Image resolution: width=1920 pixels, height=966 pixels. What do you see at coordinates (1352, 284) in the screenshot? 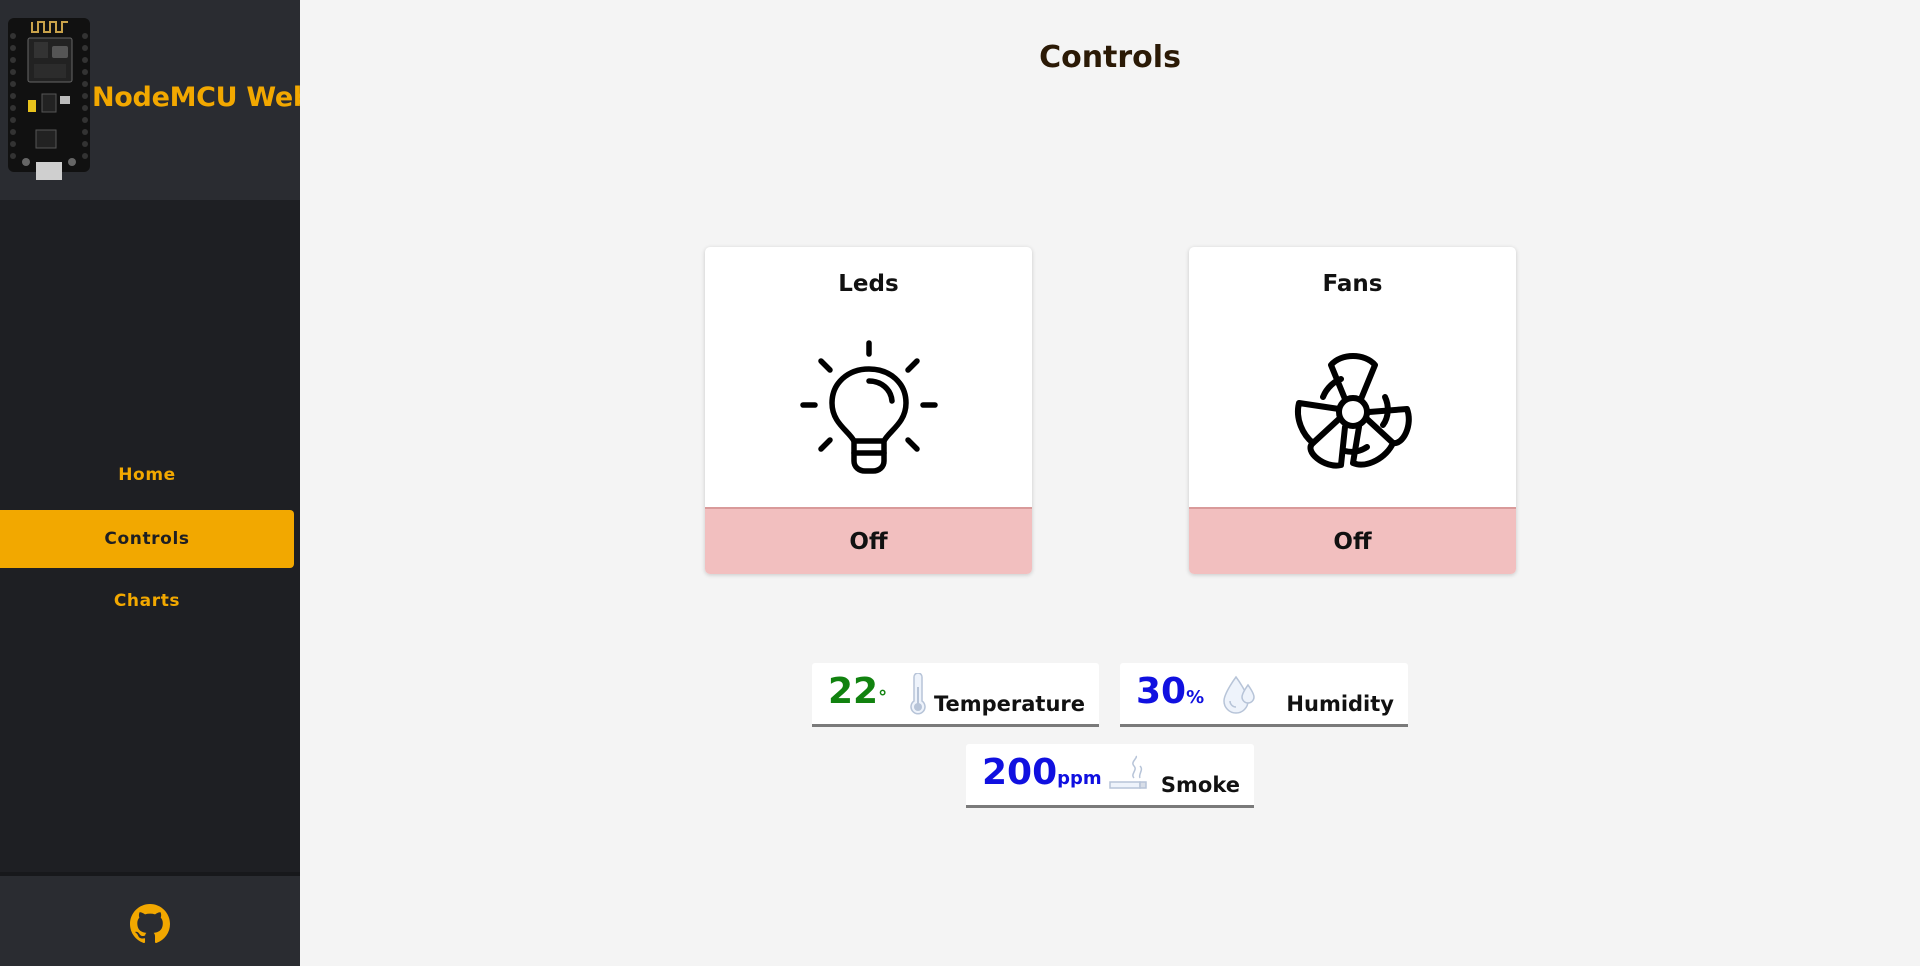
I see `fans-card-title: Fans` at bounding box center [1352, 284].